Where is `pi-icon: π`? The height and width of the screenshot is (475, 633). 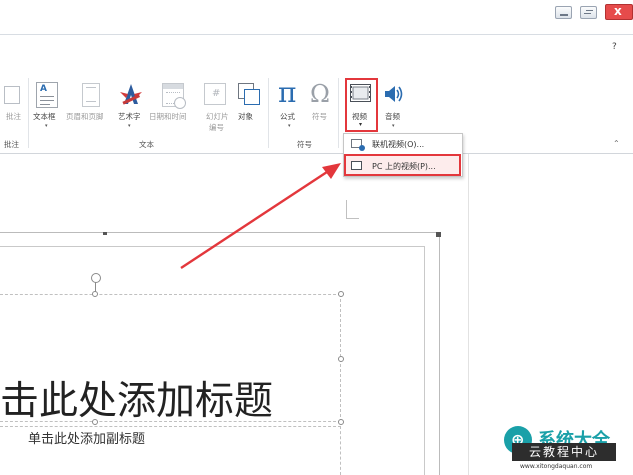
pi-icon: π is located at coordinates (287, 93).